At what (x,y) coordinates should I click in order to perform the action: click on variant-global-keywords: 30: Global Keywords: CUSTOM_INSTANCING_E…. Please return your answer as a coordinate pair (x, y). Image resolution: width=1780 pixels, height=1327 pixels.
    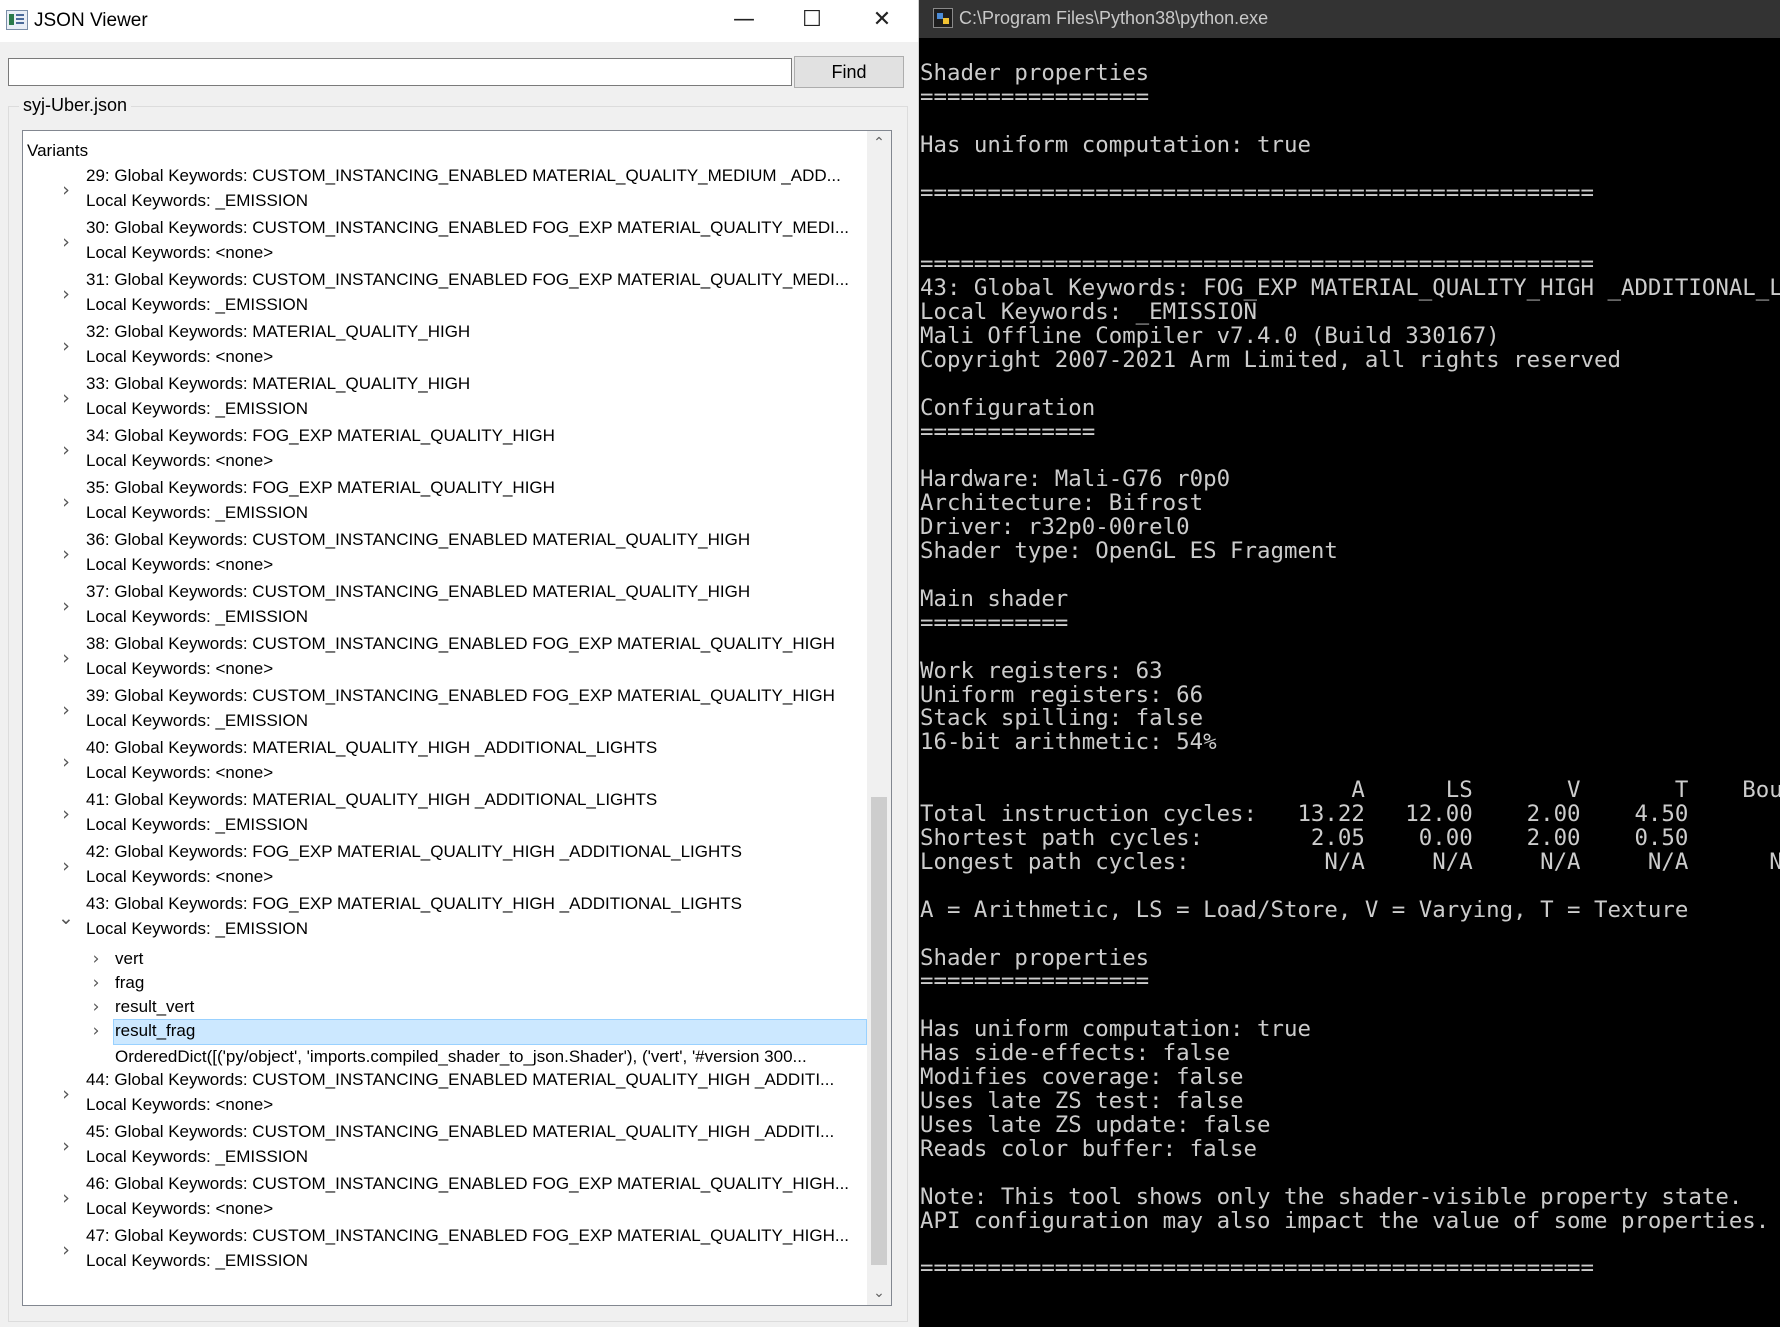
    Looking at the image, I should click on (468, 227).